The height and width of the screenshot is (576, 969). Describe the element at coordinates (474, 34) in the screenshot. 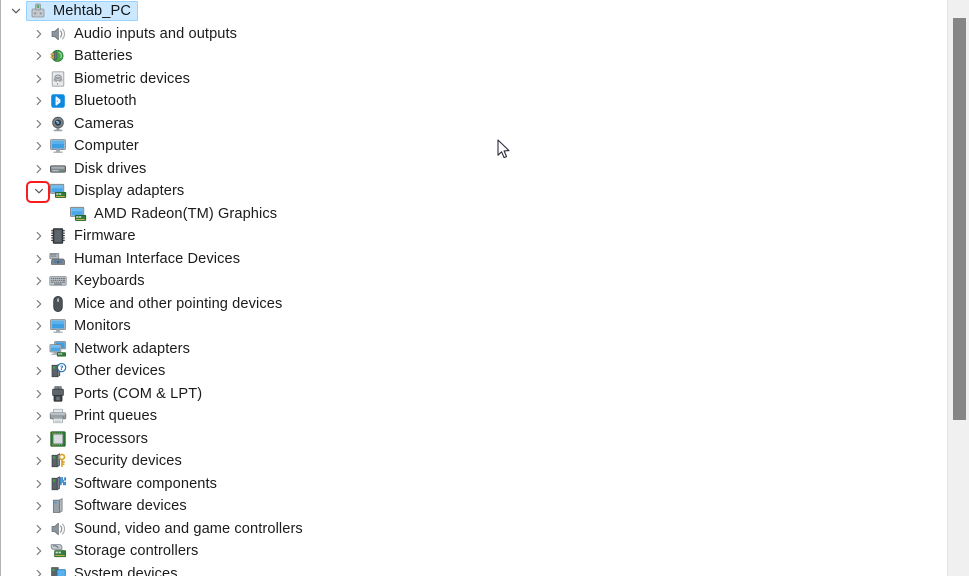

I see `tree-row-audio-inputs-and-outputs: Audio inputs and outputs` at that location.